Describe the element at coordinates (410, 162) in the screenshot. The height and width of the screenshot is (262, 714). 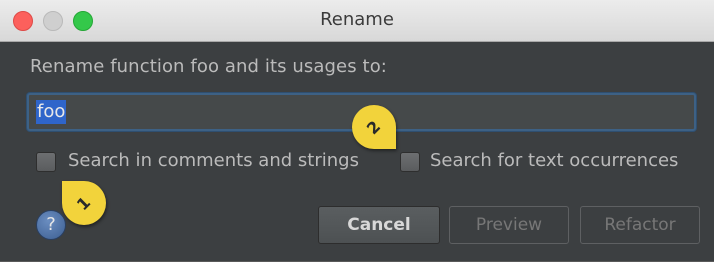
I see `search-text-checkbox` at that location.